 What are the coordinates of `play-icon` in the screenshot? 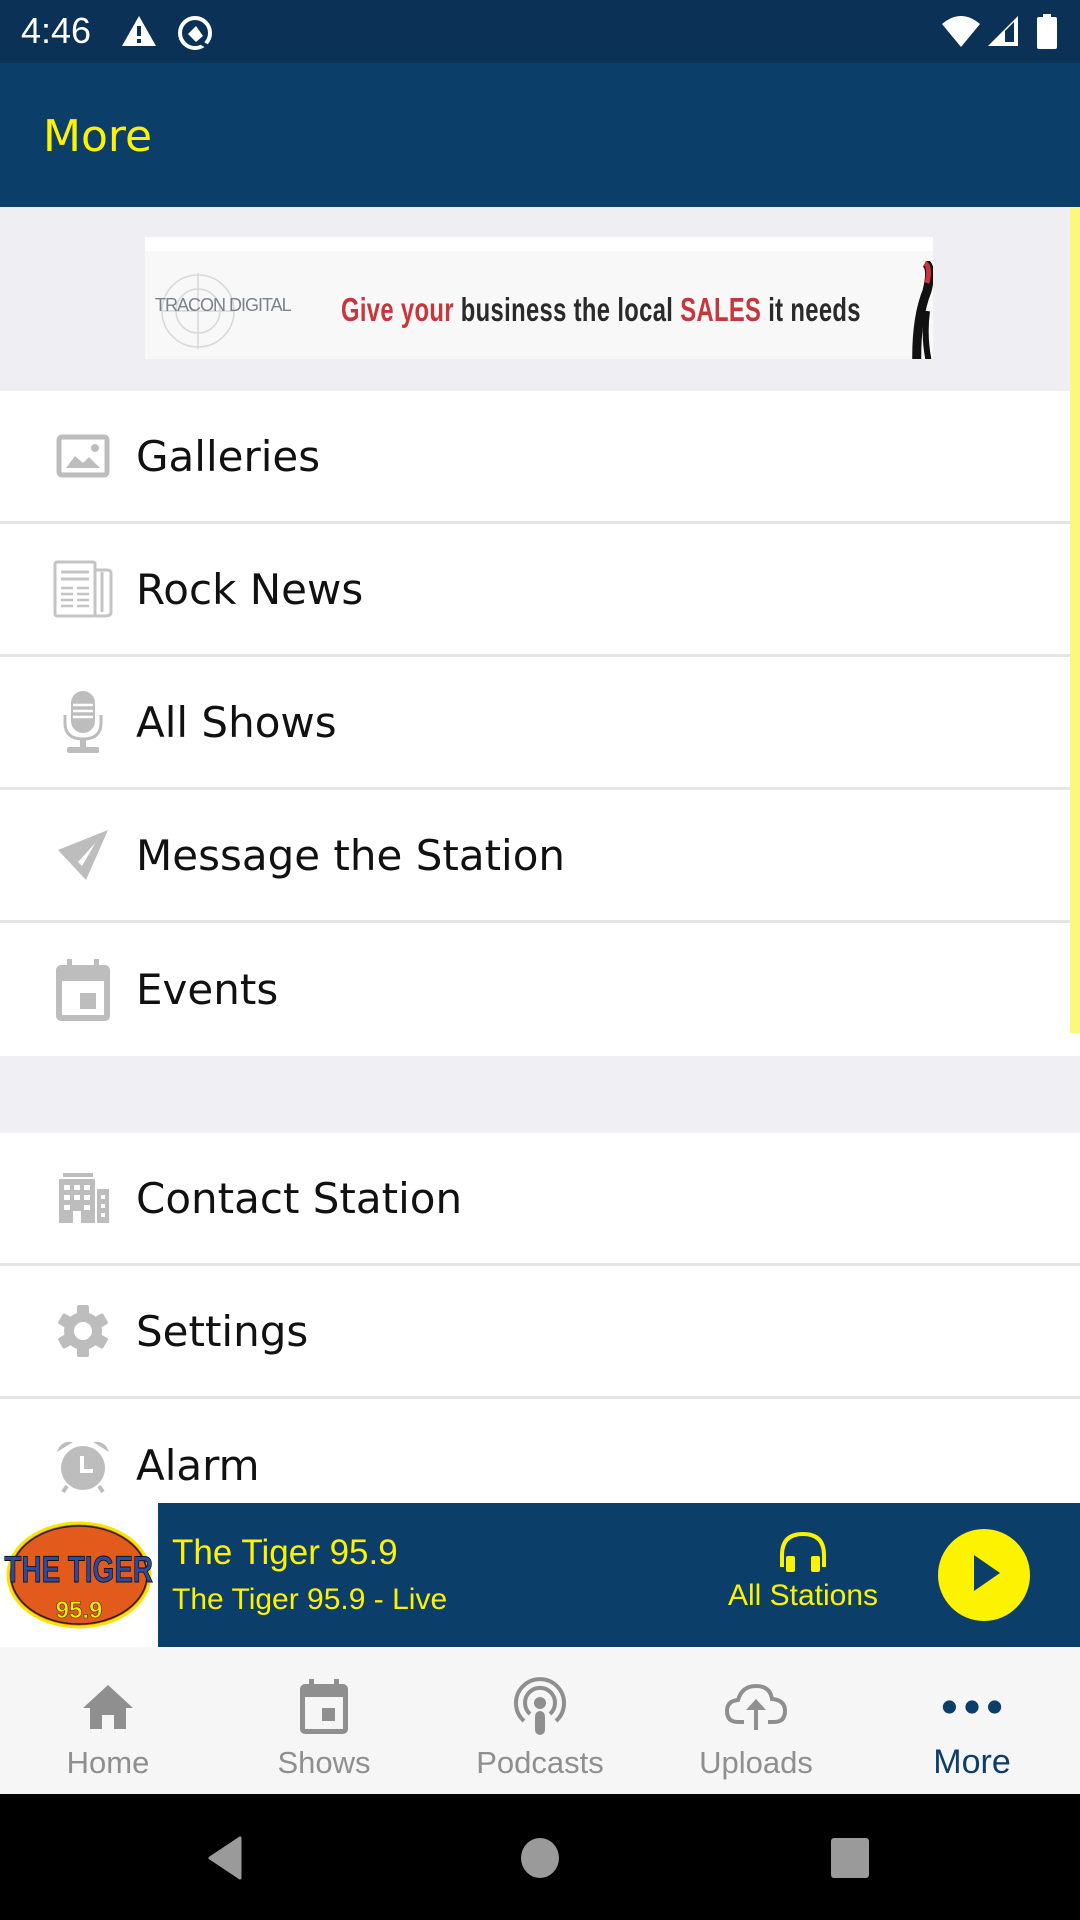 It's located at (984, 1575).